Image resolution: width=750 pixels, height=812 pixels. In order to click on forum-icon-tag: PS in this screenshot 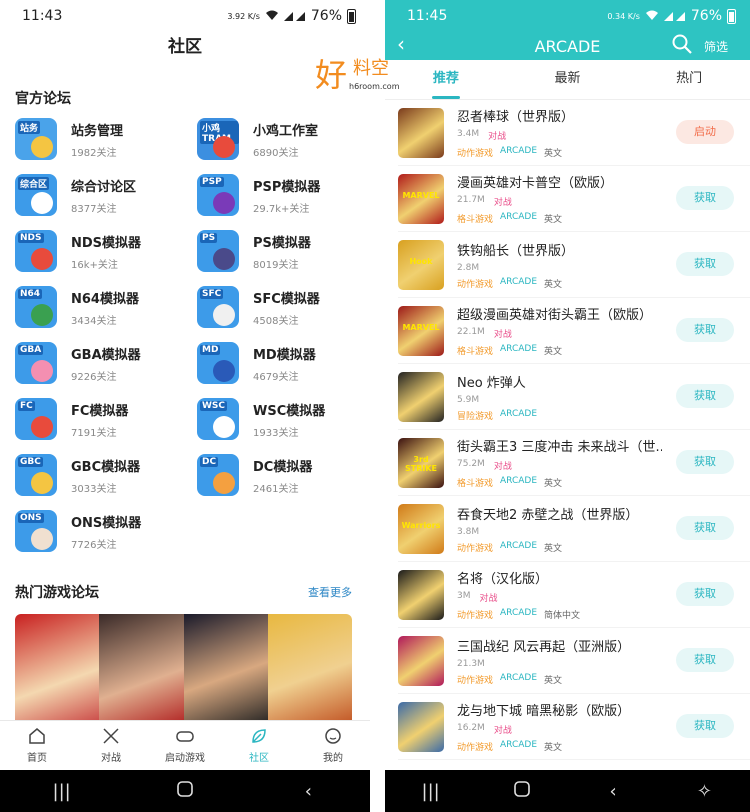, I will do `click(209, 238)`.